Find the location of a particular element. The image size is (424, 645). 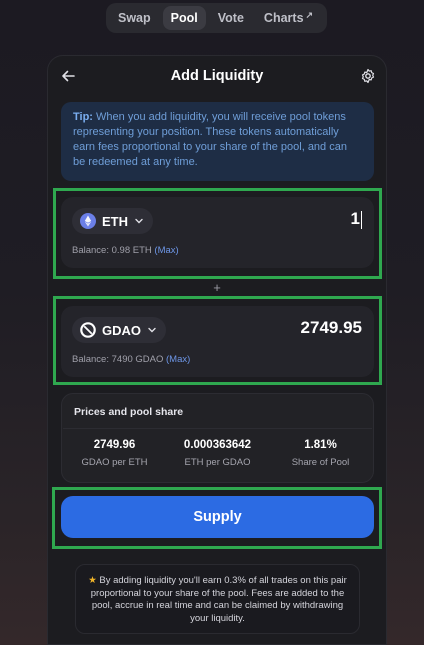

stat-share-of-pool: 1.81% Share of Pool is located at coordinates (320, 455).